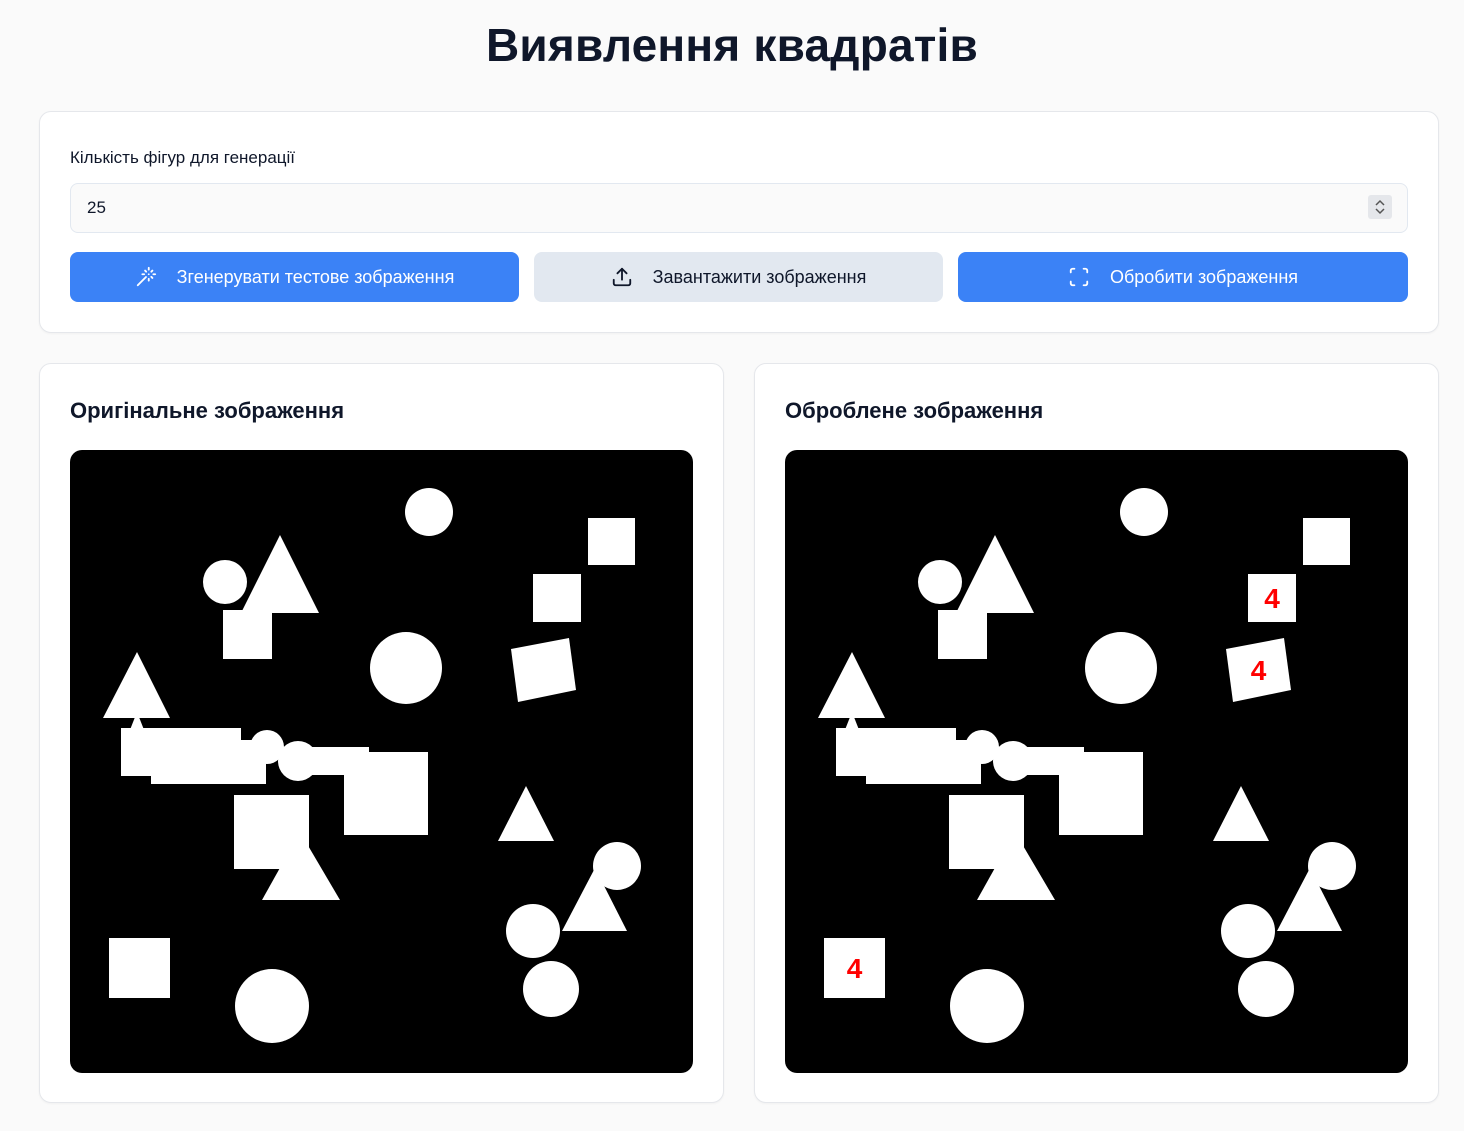 Image resolution: width=1464 pixels, height=1131 pixels. I want to click on process-image-button: Обробити зображення, so click(1183, 277).